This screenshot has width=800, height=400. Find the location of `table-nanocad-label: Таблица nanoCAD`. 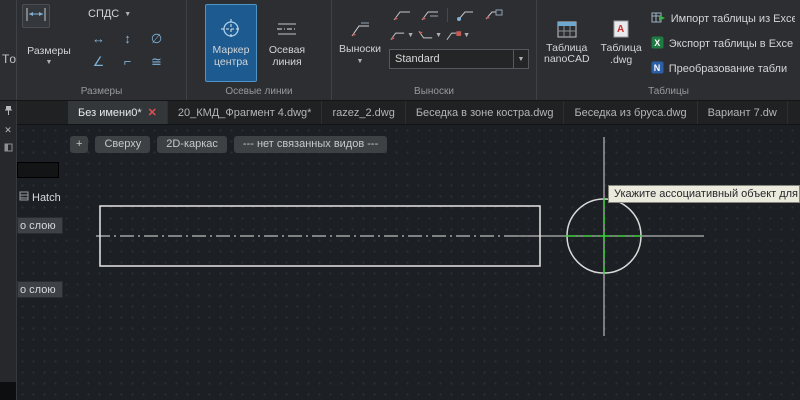

table-nanocad-label: Таблица nanoCAD is located at coordinates (567, 53).